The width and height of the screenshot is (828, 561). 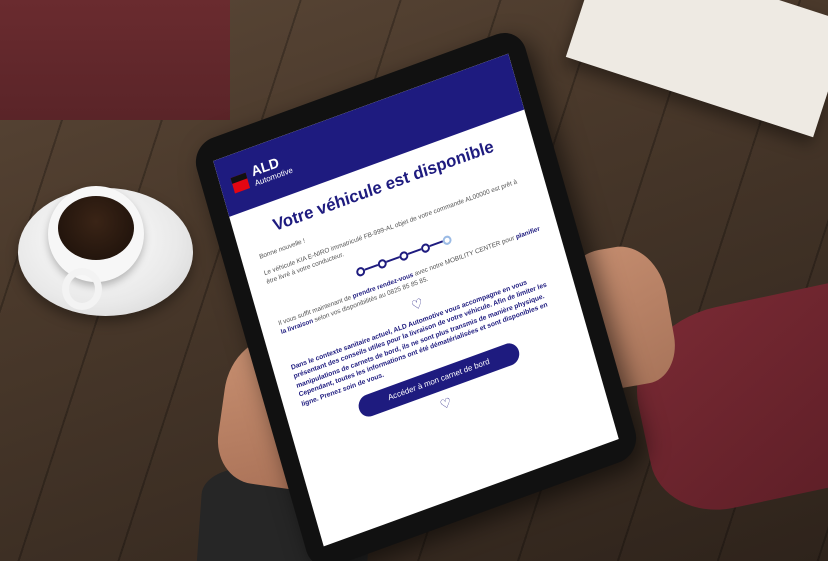 What do you see at coordinates (115, 60) in the screenshot?
I see `background-wall` at bounding box center [115, 60].